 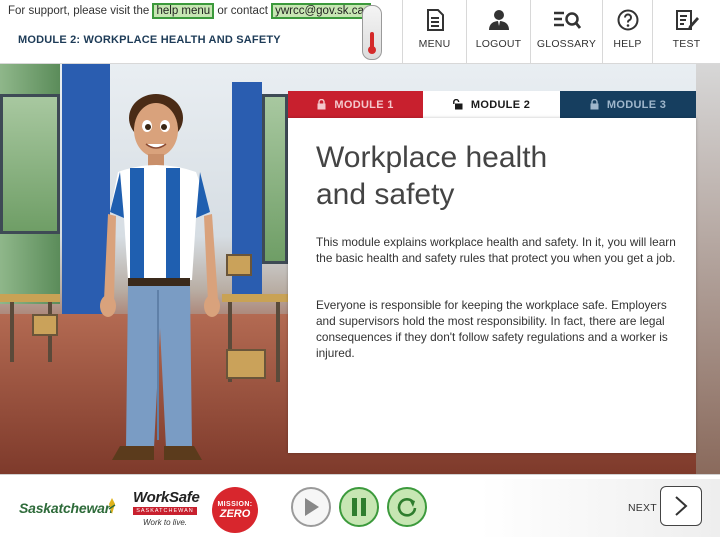 I want to click on wheat-icon, so click(x=112, y=506).